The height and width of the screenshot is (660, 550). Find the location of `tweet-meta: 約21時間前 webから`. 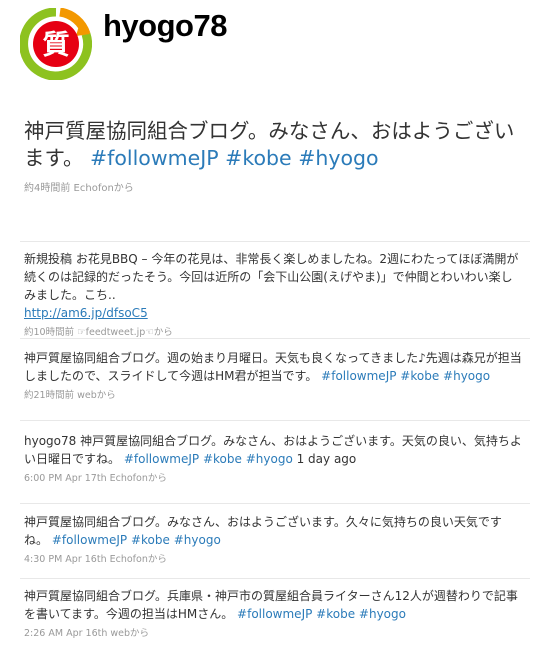

tweet-meta: 約21時間前 webから is located at coordinates (70, 395).